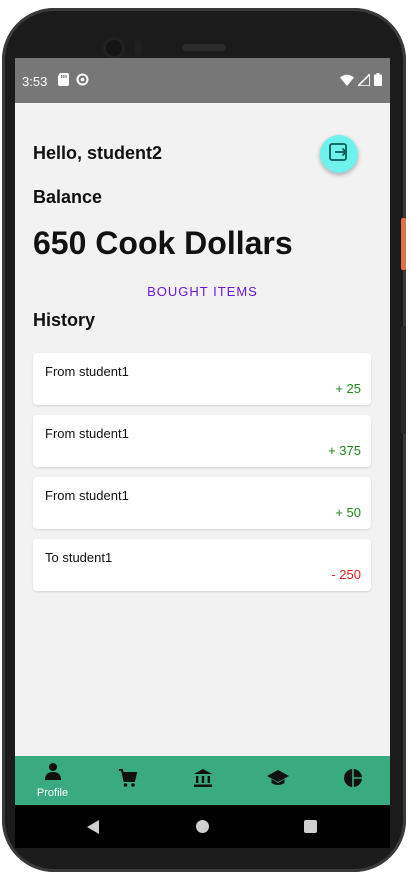 This screenshot has width=410, height=874. What do you see at coordinates (363, 80) in the screenshot?
I see `signal-icon` at bounding box center [363, 80].